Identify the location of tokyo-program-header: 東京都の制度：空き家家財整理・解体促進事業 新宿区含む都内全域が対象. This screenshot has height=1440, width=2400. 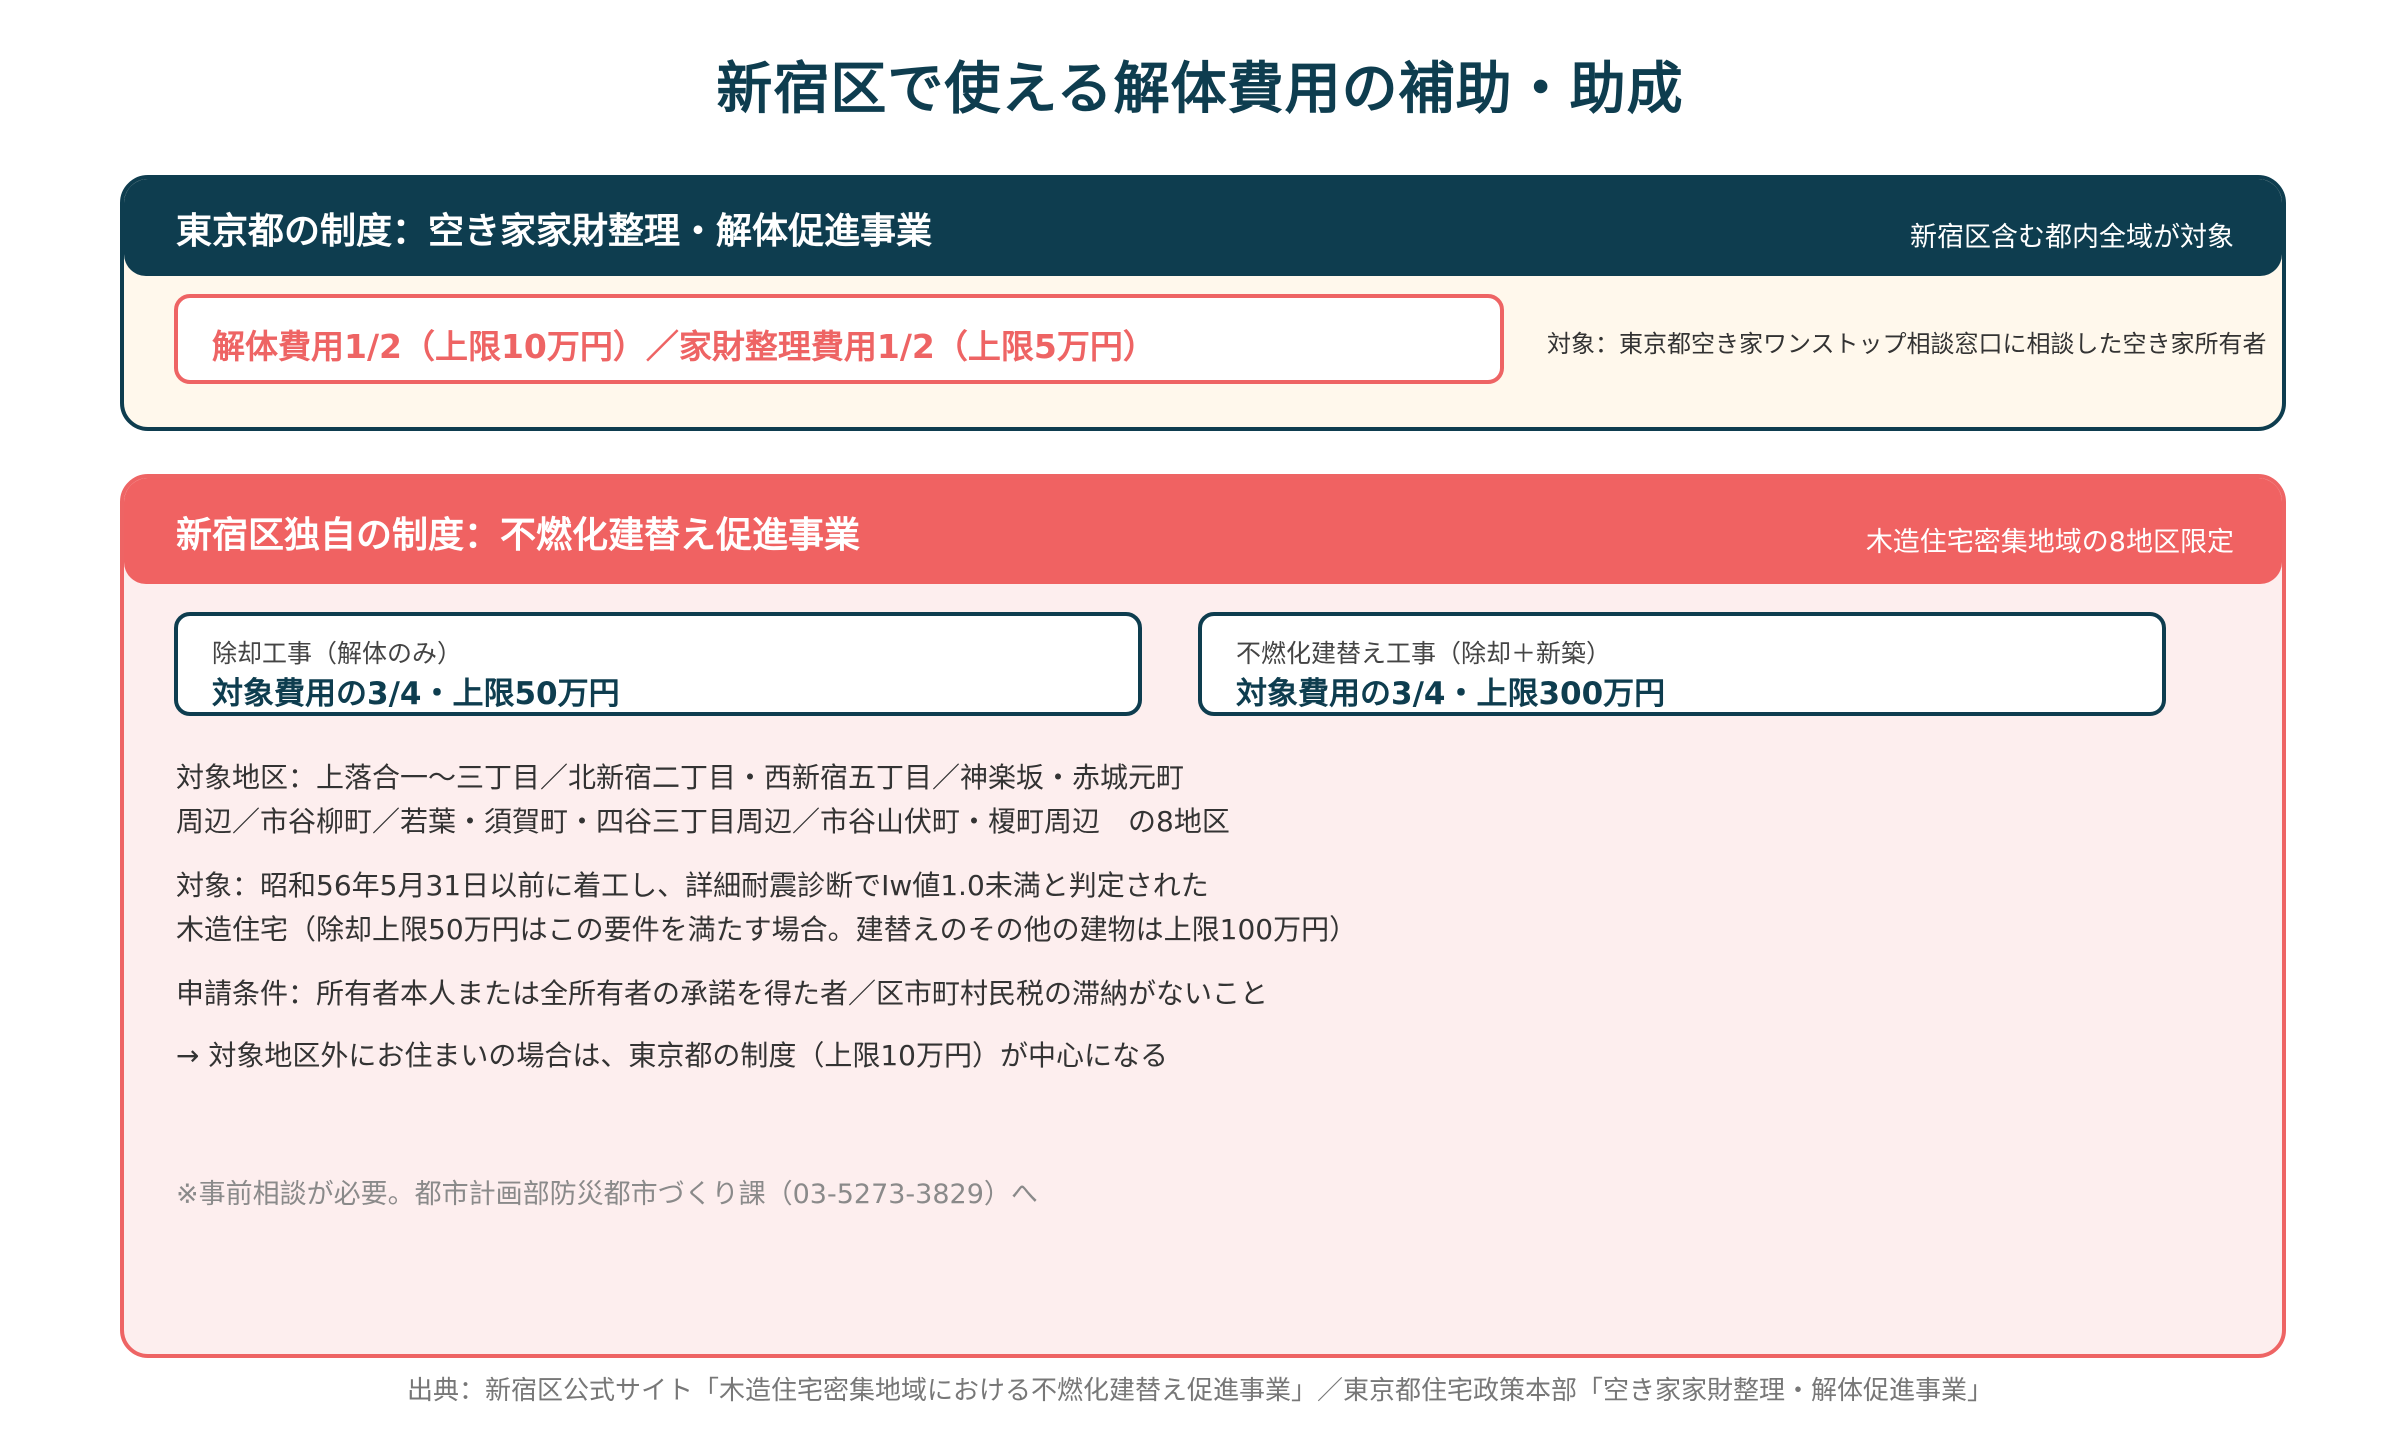
(1203, 227).